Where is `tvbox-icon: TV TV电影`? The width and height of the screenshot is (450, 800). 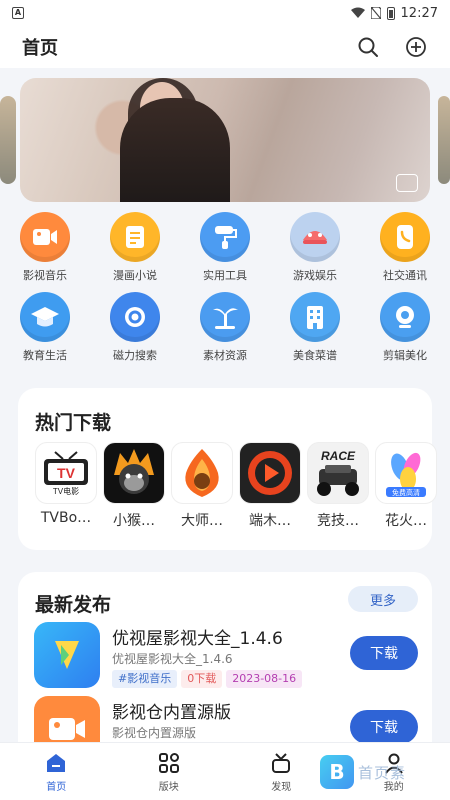
tvbox-icon: TV TV电影 is located at coordinates (66, 473).